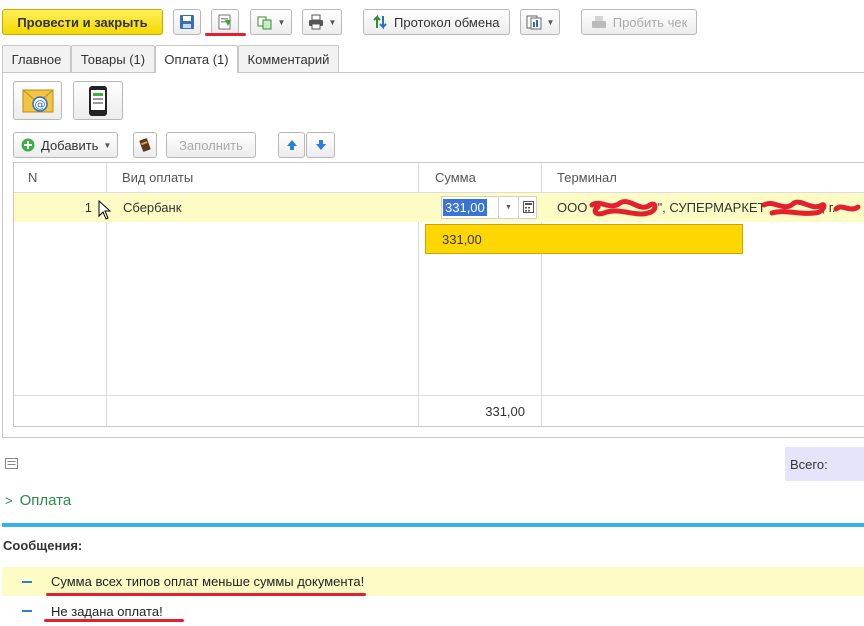  I want to click on message-text-2: Не задана оплата!, so click(107, 611).